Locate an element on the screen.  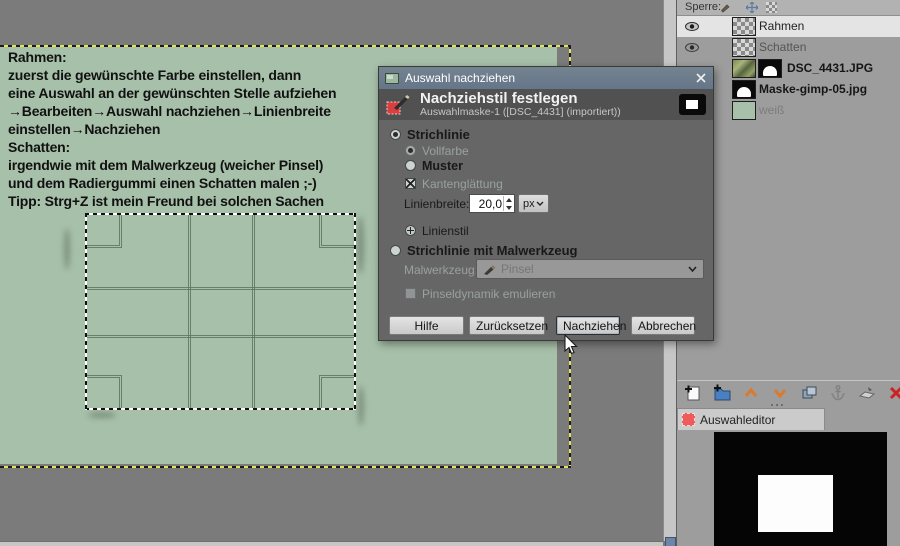
pinseldynamik-checkbox is located at coordinates (410, 293).